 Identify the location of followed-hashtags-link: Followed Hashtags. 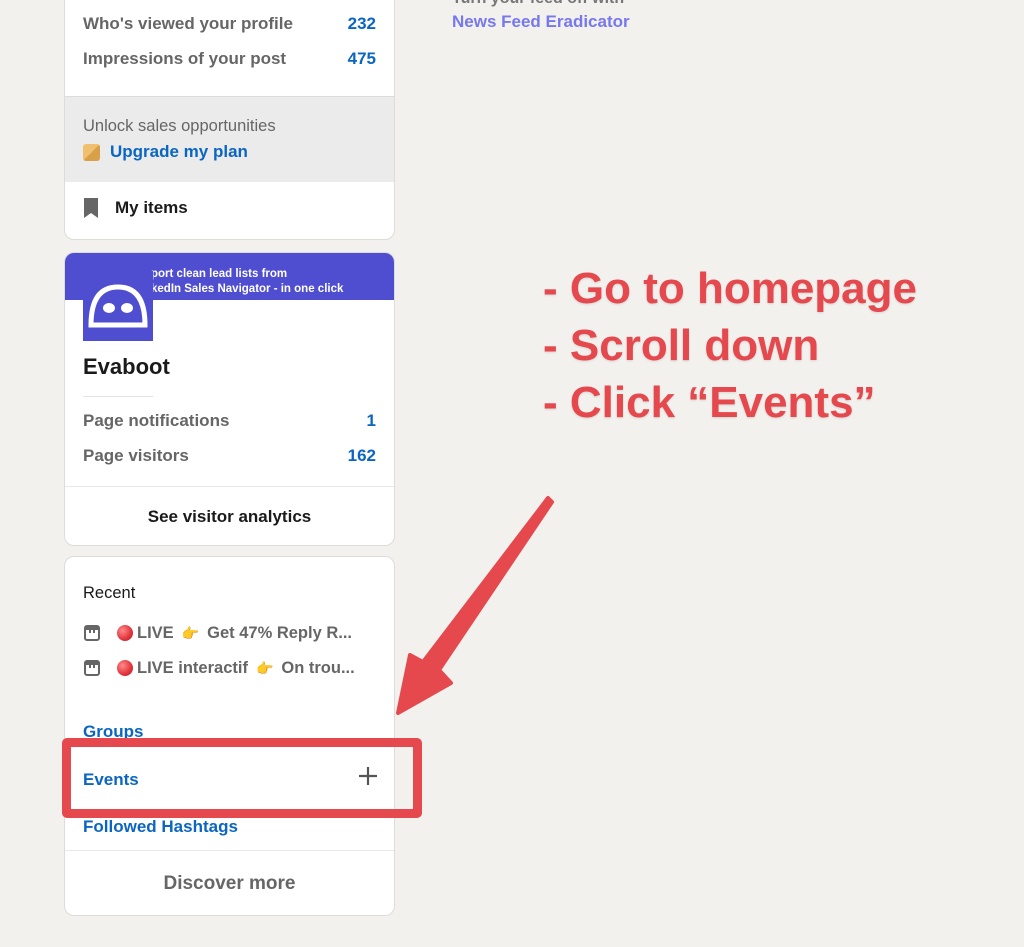
(160, 827).